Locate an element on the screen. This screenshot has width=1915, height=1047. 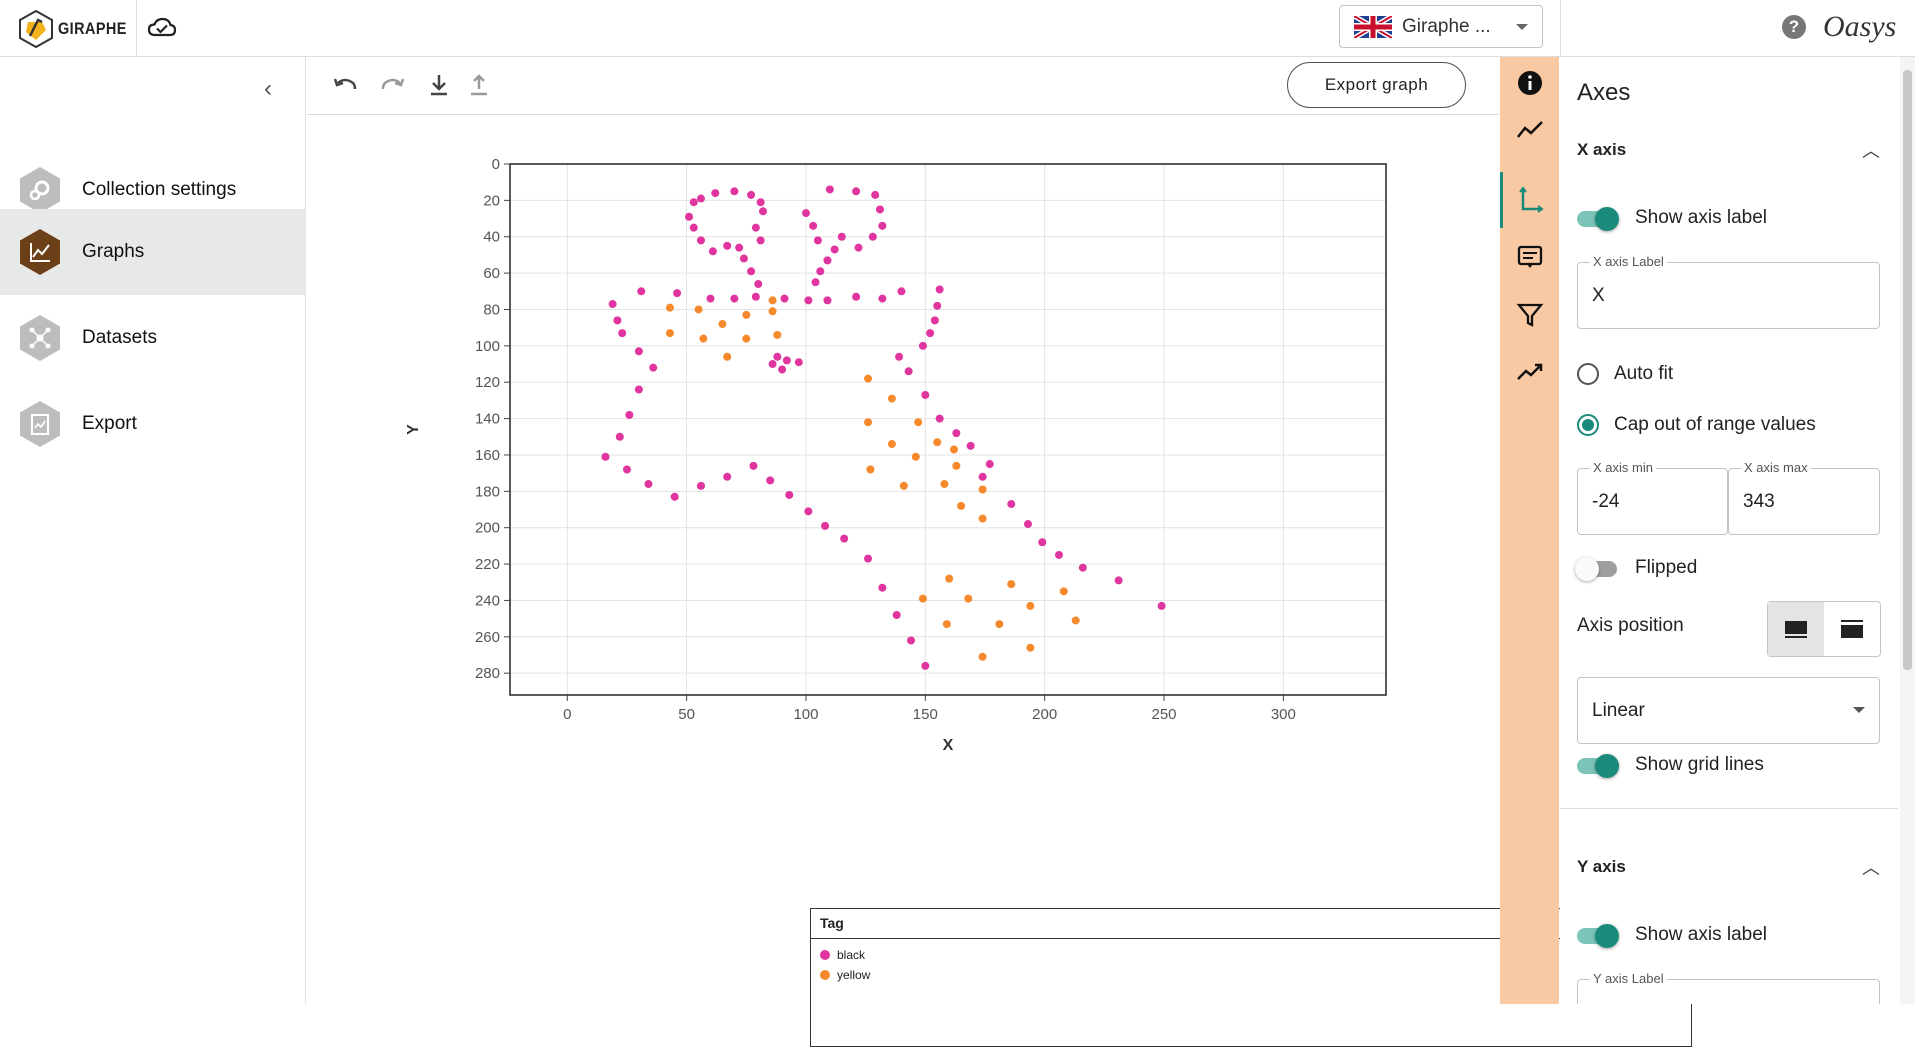
download-icon is located at coordinates (439, 85).